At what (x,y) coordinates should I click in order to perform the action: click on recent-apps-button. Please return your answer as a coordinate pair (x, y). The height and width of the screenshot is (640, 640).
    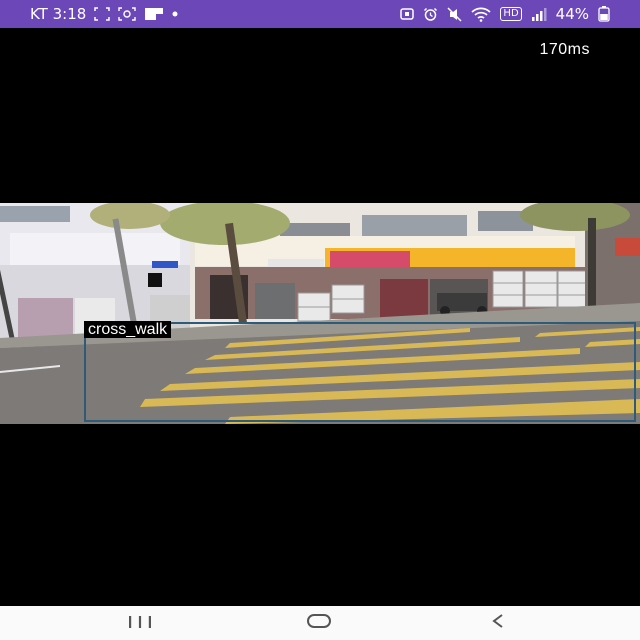
    Looking at the image, I should click on (140, 623).